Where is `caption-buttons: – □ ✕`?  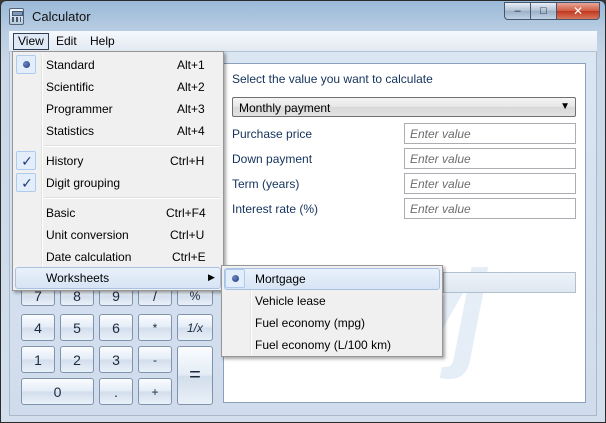 caption-buttons: – □ ✕ is located at coordinates (552, 11).